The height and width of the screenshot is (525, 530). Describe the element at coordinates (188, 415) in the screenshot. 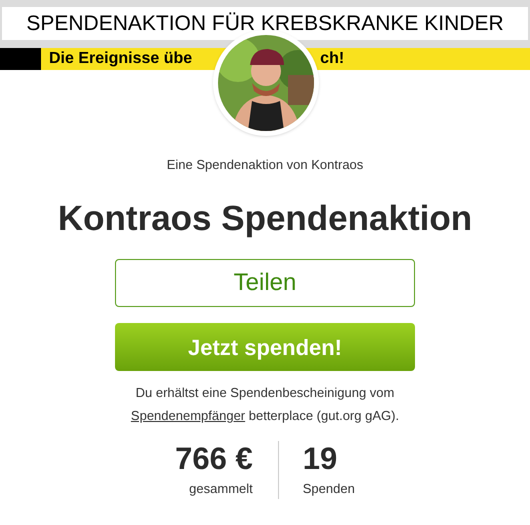

I see `recipient-link: Spendenempfänger` at that location.